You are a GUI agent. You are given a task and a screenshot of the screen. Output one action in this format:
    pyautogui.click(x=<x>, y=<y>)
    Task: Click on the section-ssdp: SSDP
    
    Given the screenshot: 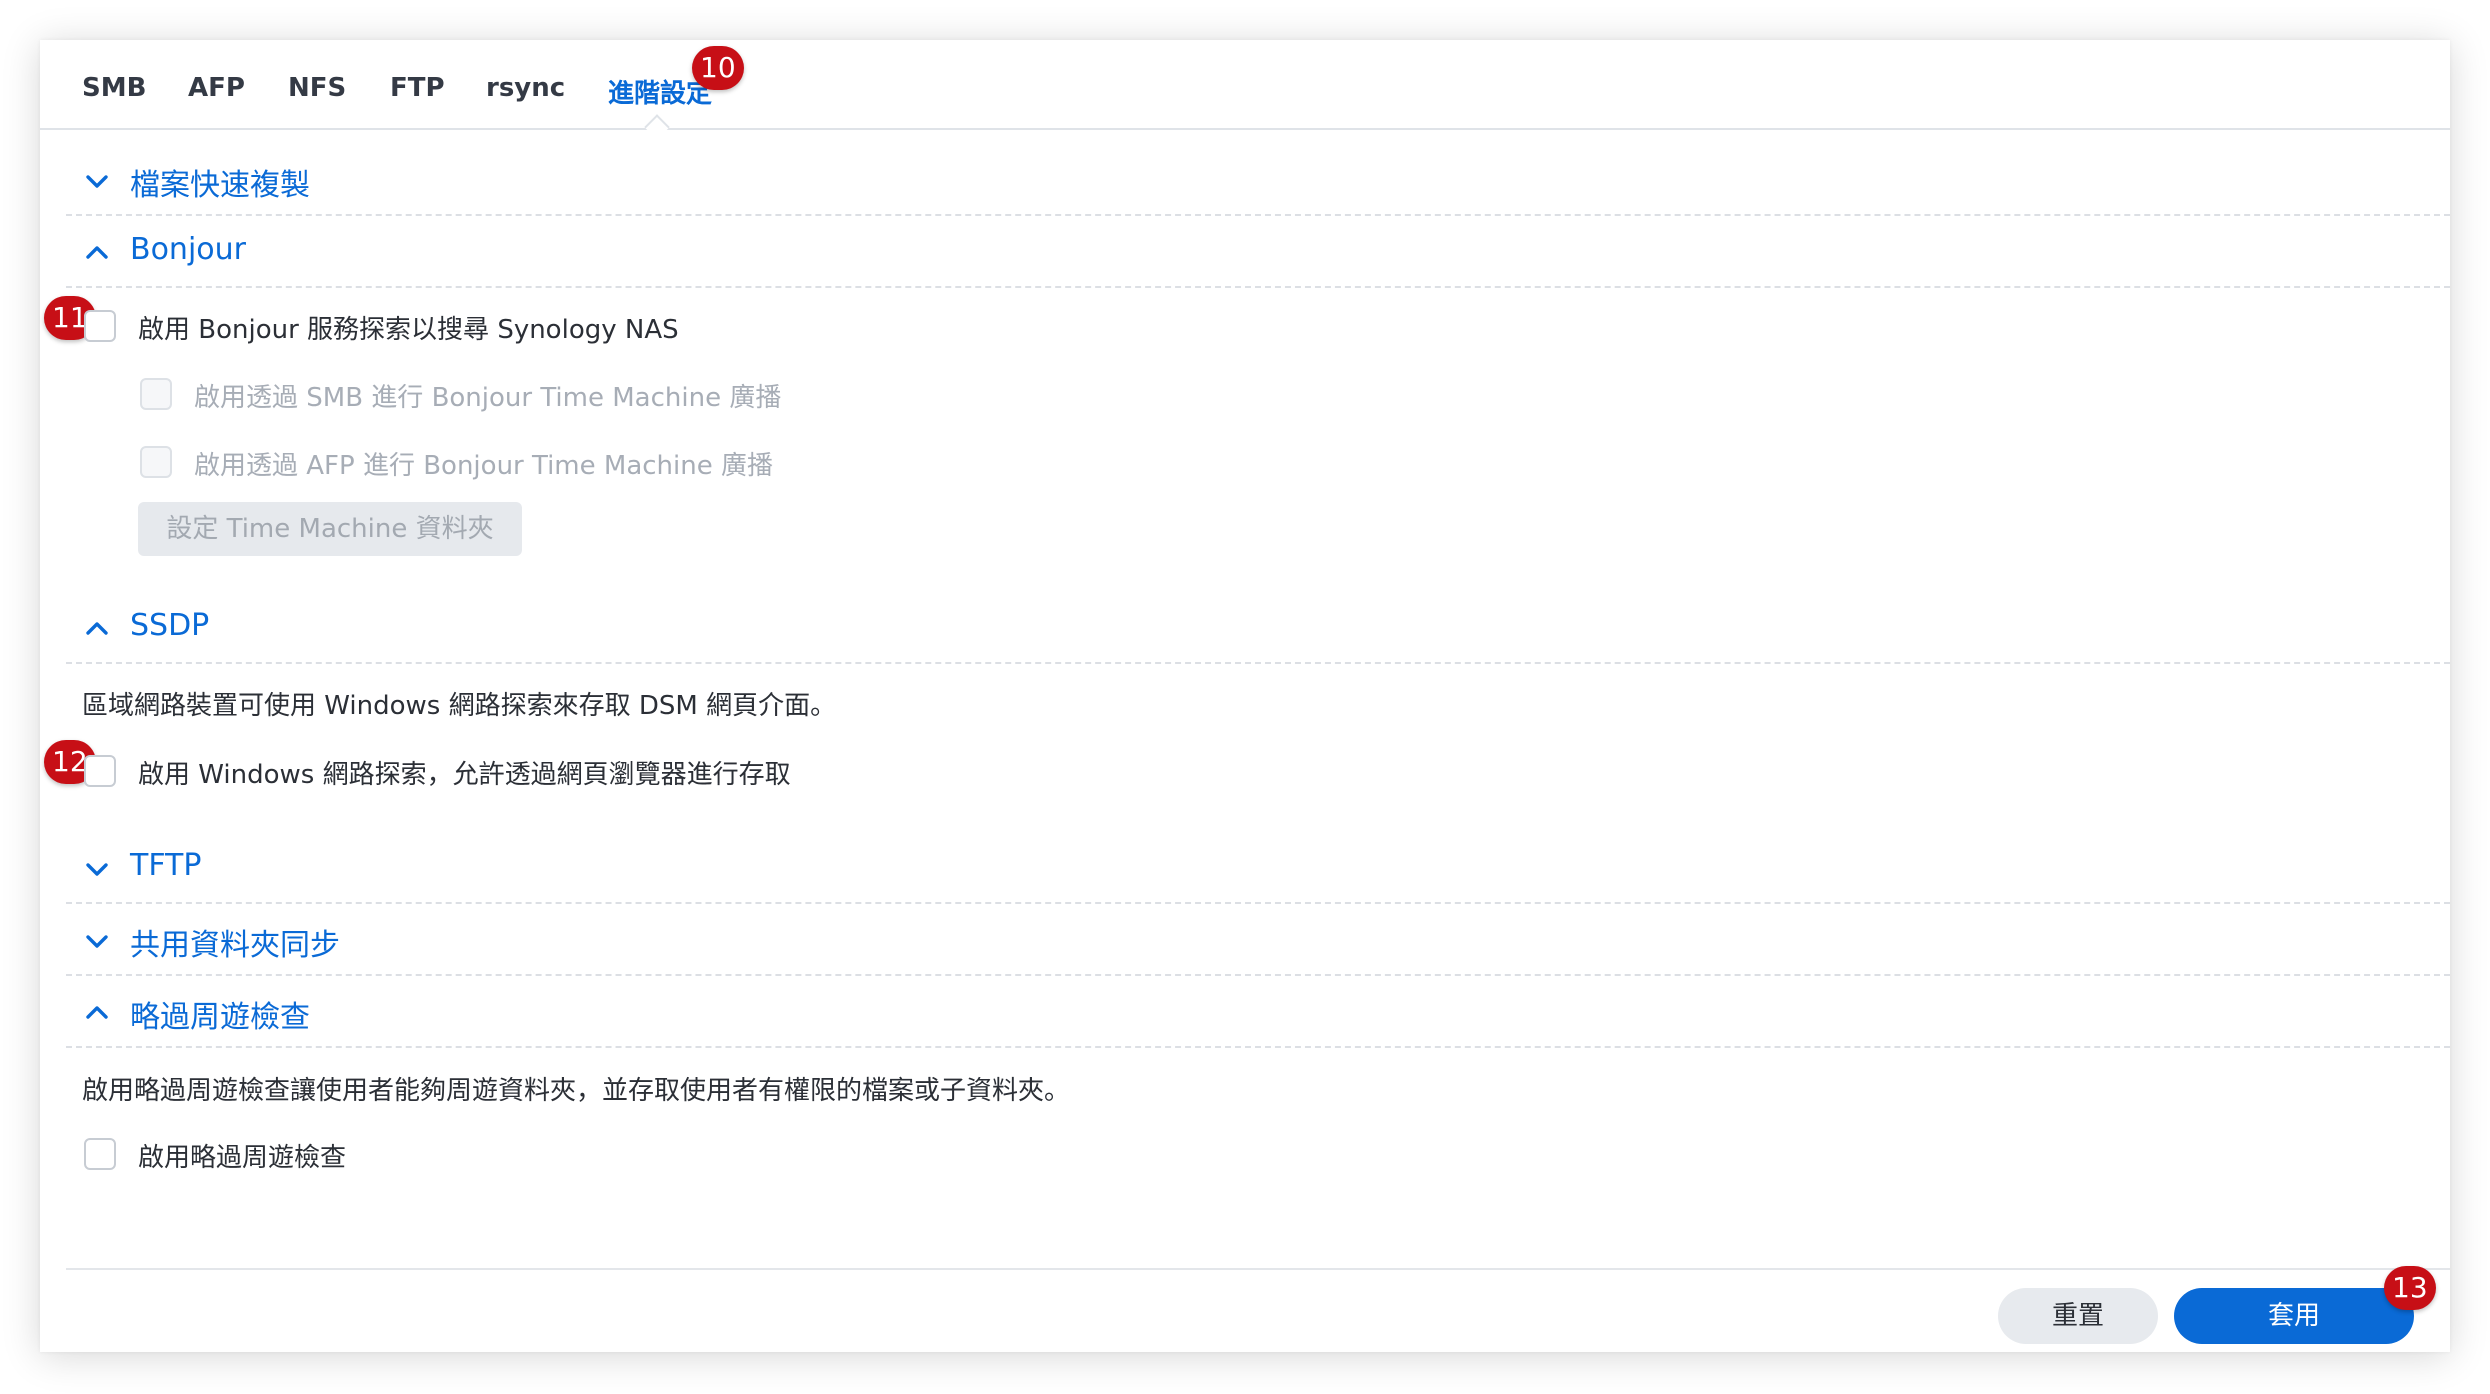 What is the action you would take?
    pyautogui.click(x=1258, y=628)
    